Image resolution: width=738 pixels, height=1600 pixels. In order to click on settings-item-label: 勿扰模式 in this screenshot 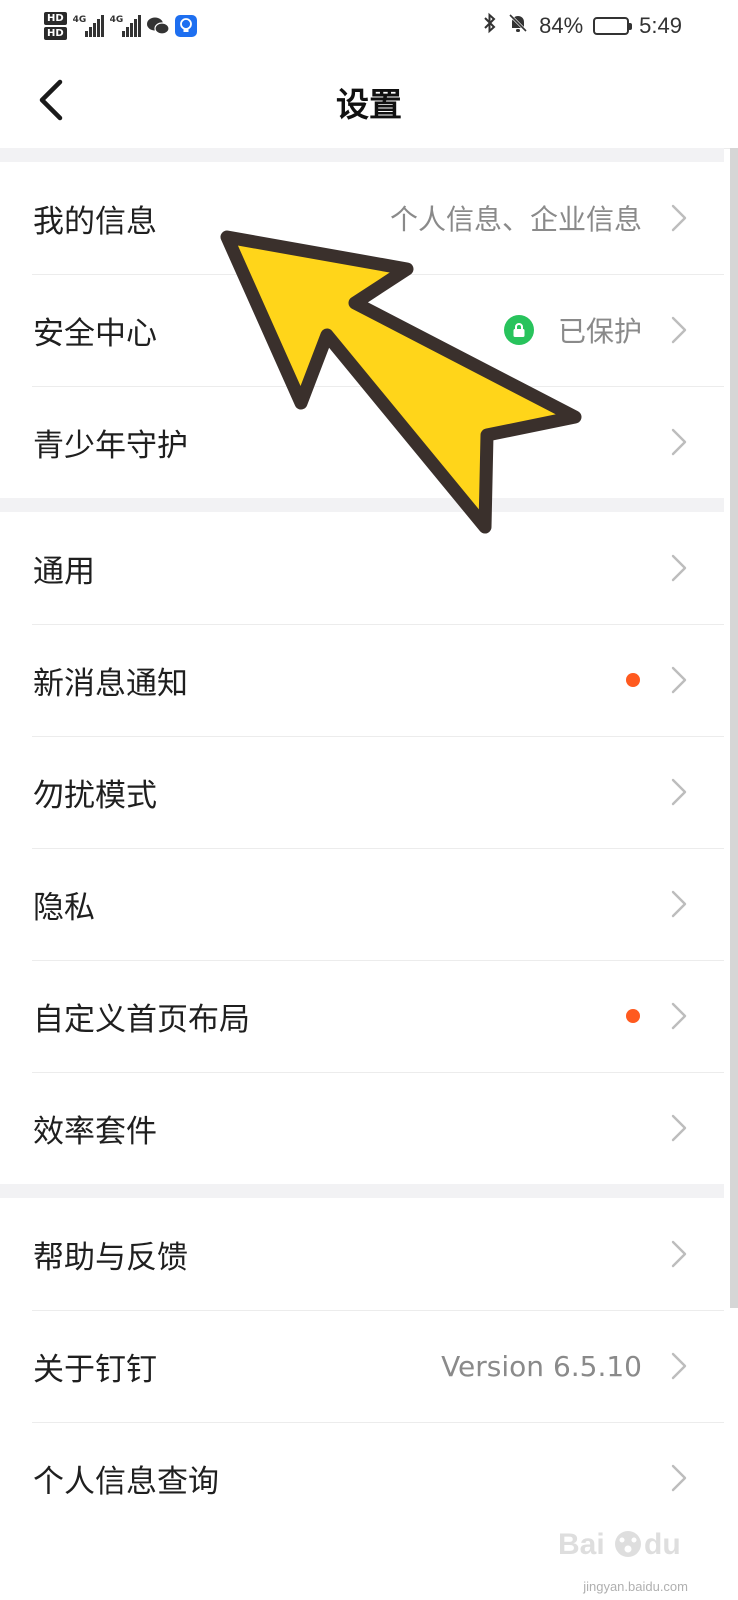, I will do `click(95, 795)`.